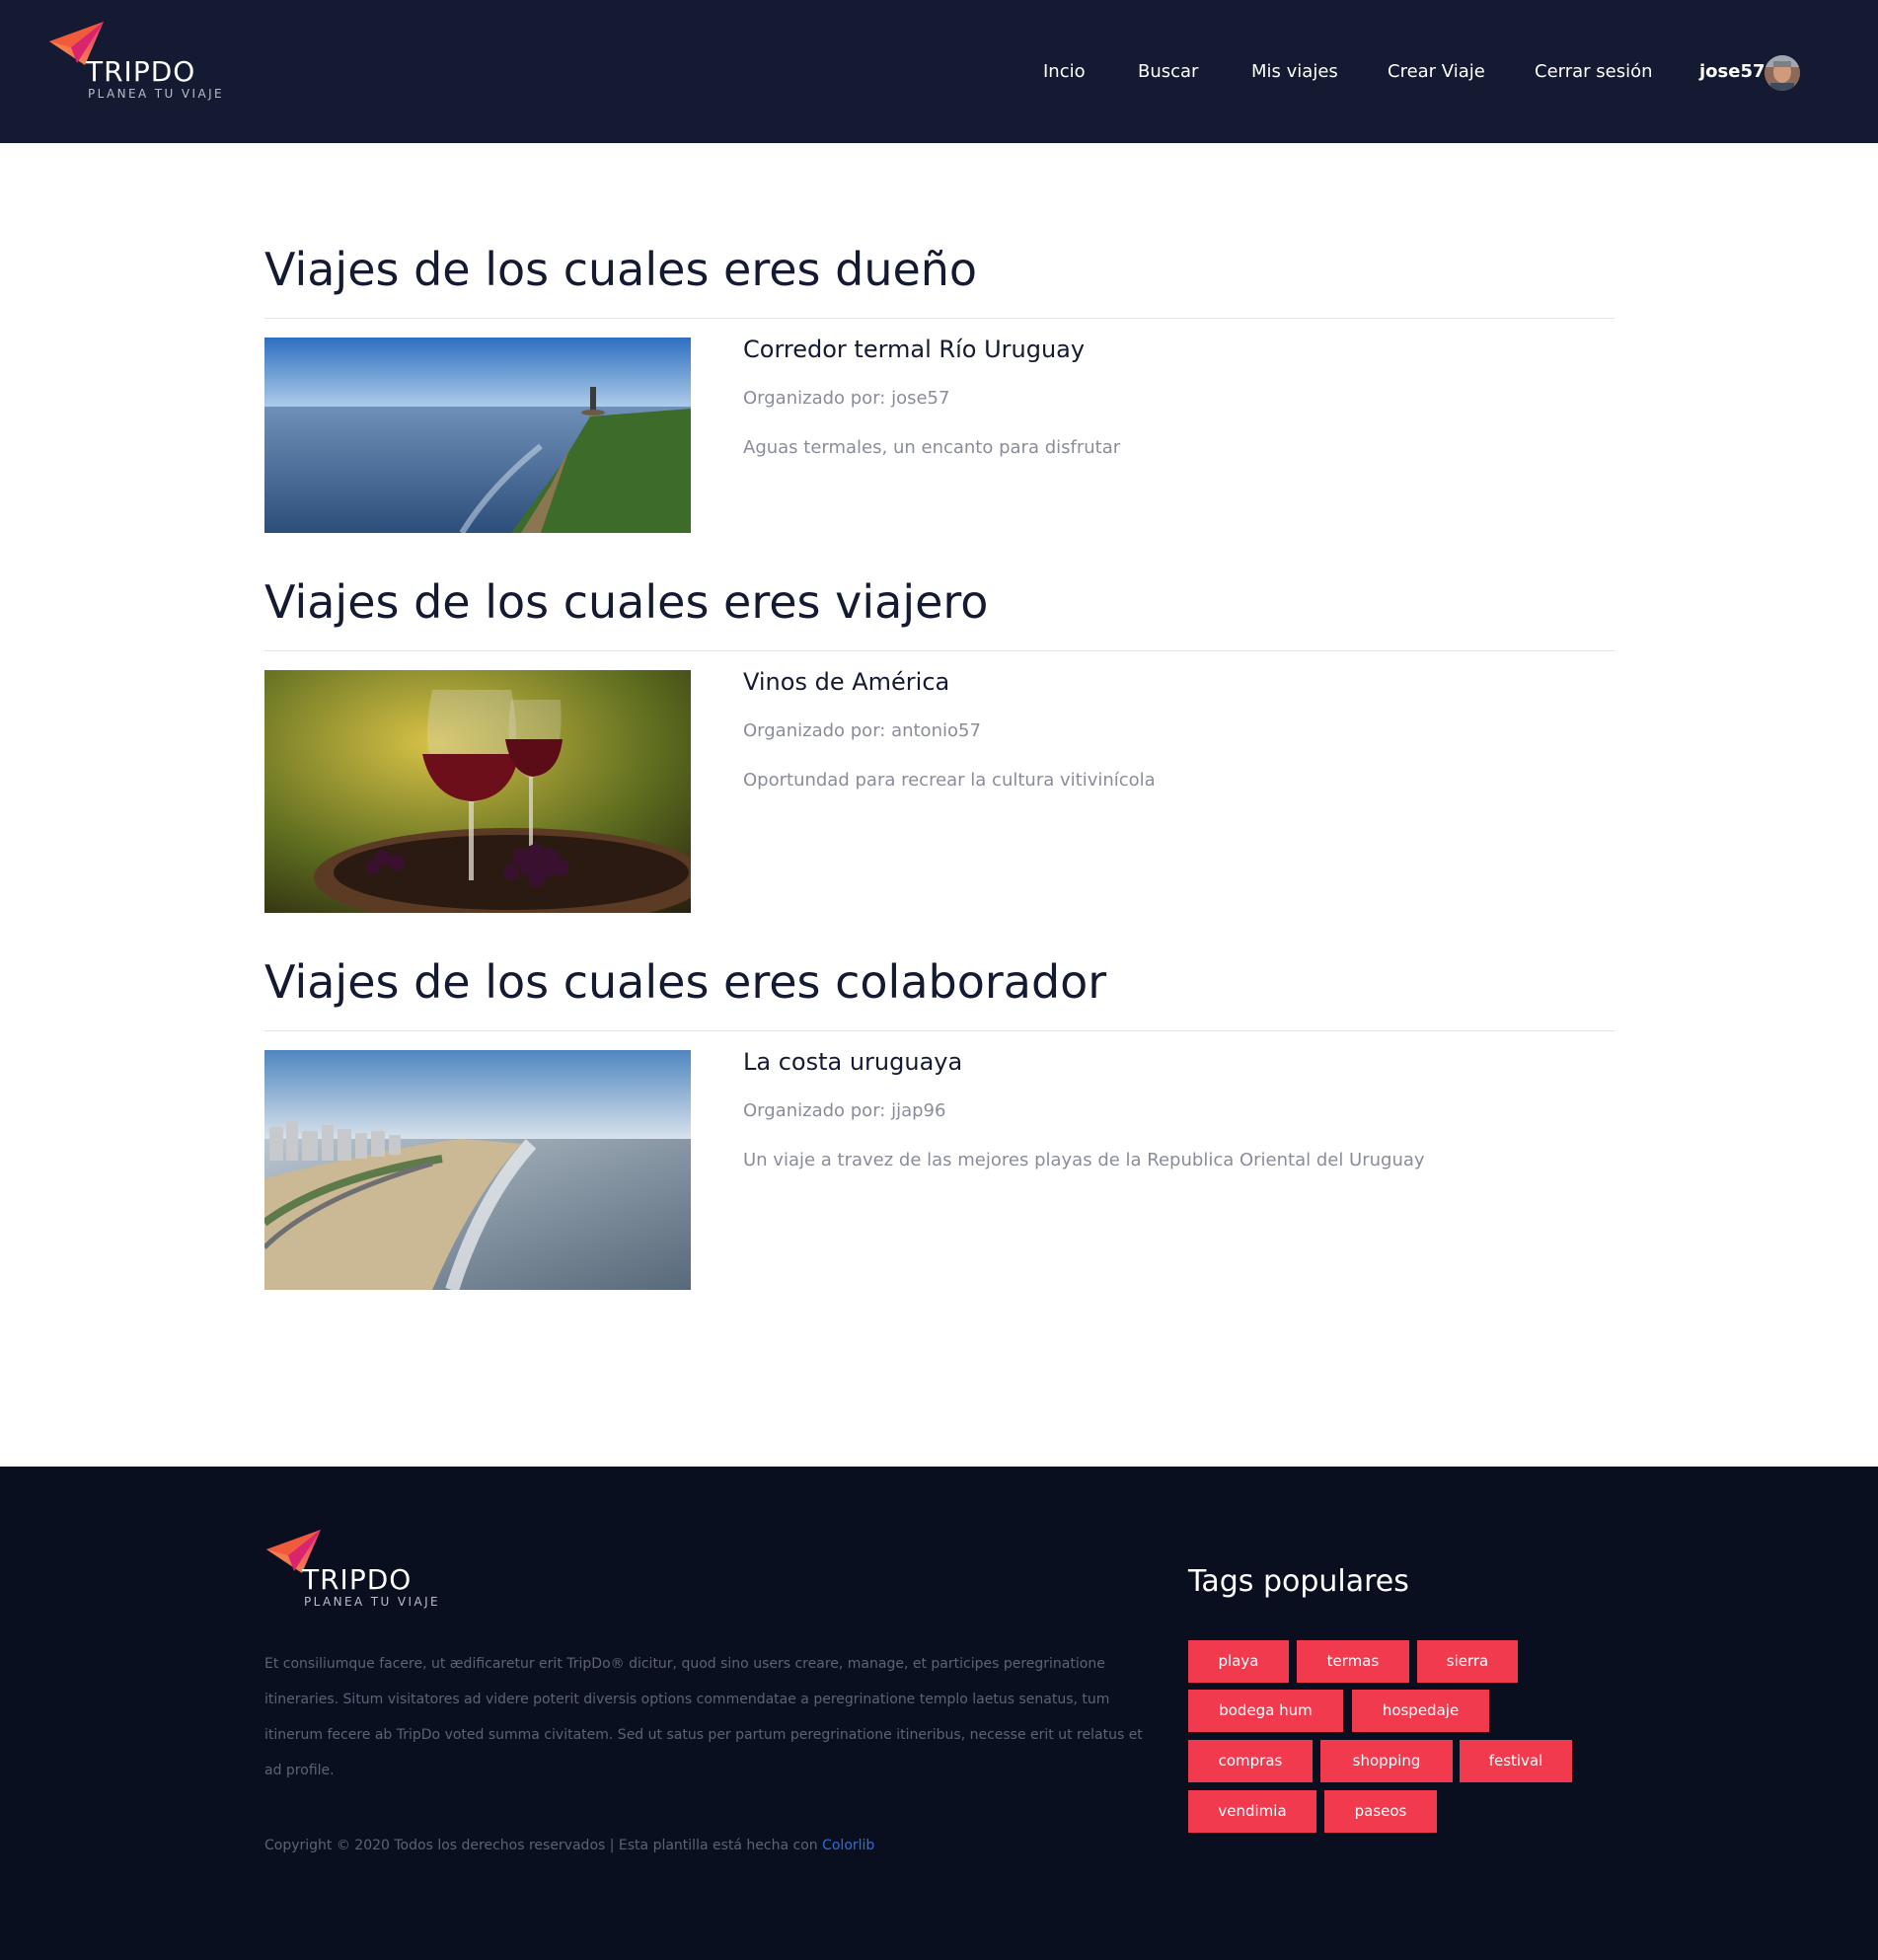 The height and width of the screenshot is (1960, 1878). What do you see at coordinates (1420, 1711) in the screenshot?
I see `tag-hospedaje: hospedaje` at bounding box center [1420, 1711].